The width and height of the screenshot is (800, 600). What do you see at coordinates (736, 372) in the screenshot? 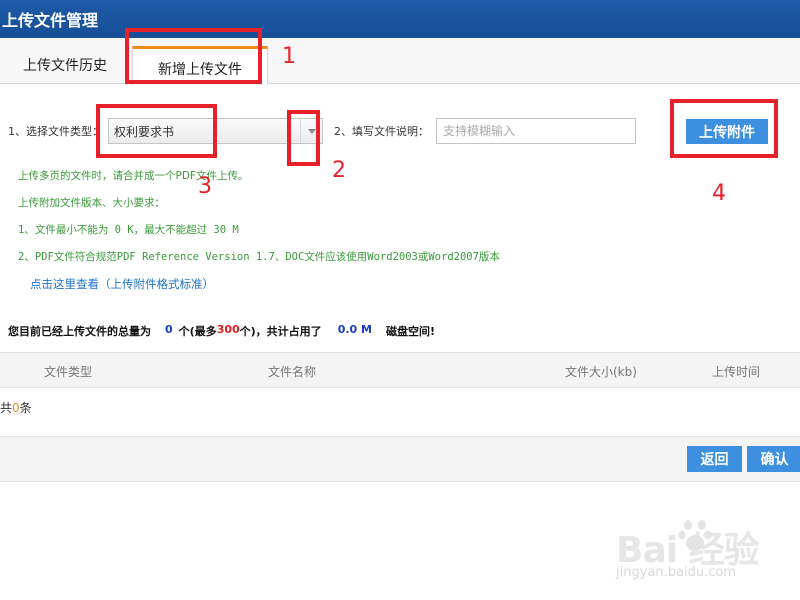
I see `column-upload-time: 上传时间` at bounding box center [736, 372].